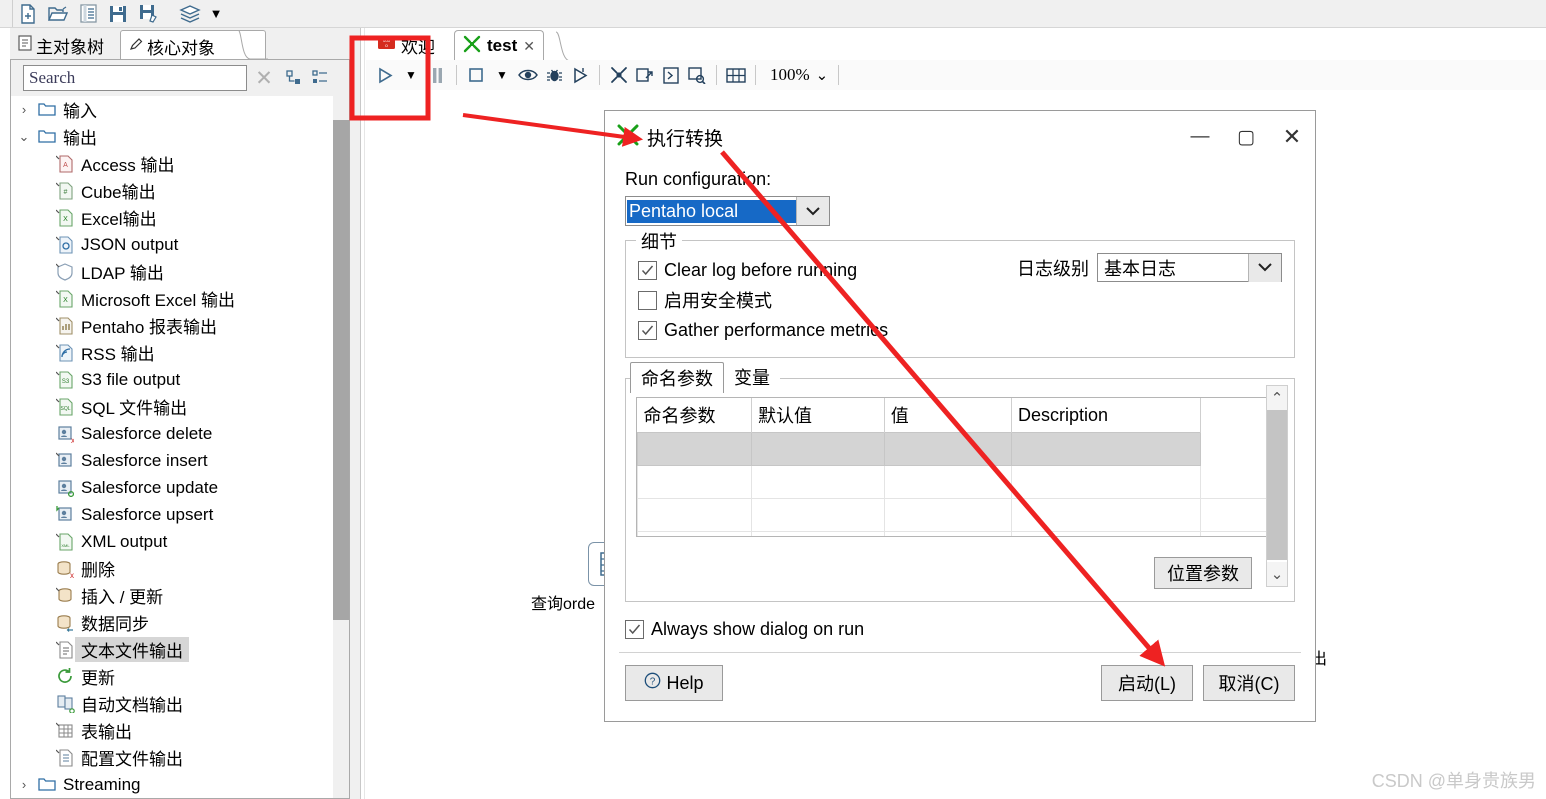 Image resolution: width=1546 pixels, height=799 pixels. I want to click on cancel-button: 取消(C), so click(1249, 683).